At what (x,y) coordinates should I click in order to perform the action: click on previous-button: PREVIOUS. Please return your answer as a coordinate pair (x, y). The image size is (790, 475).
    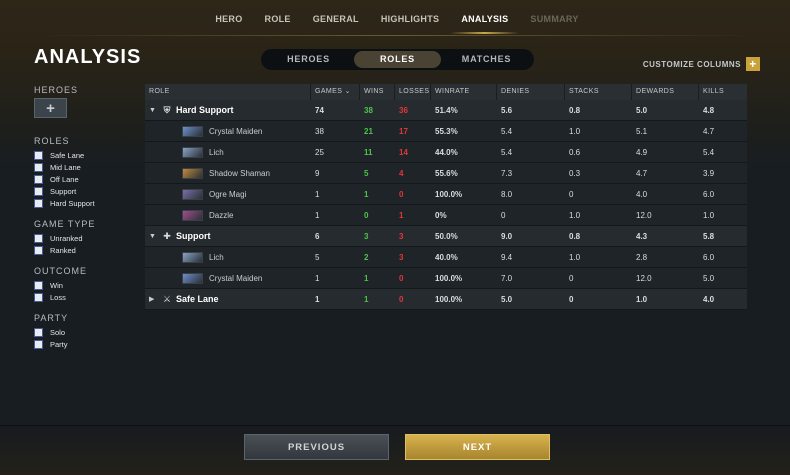
    Looking at the image, I should click on (316, 447).